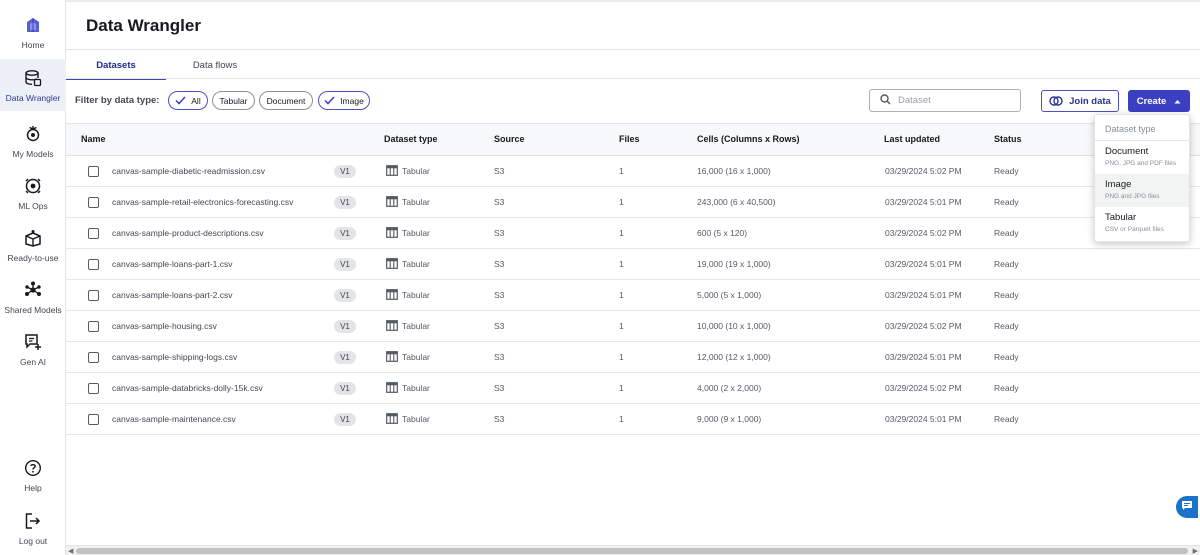 This screenshot has height=555, width=1200. What do you see at coordinates (722, 233) in the screenshot?
I see `cells-count: 600 (5 x 120)` at bounding box center [722, 233].